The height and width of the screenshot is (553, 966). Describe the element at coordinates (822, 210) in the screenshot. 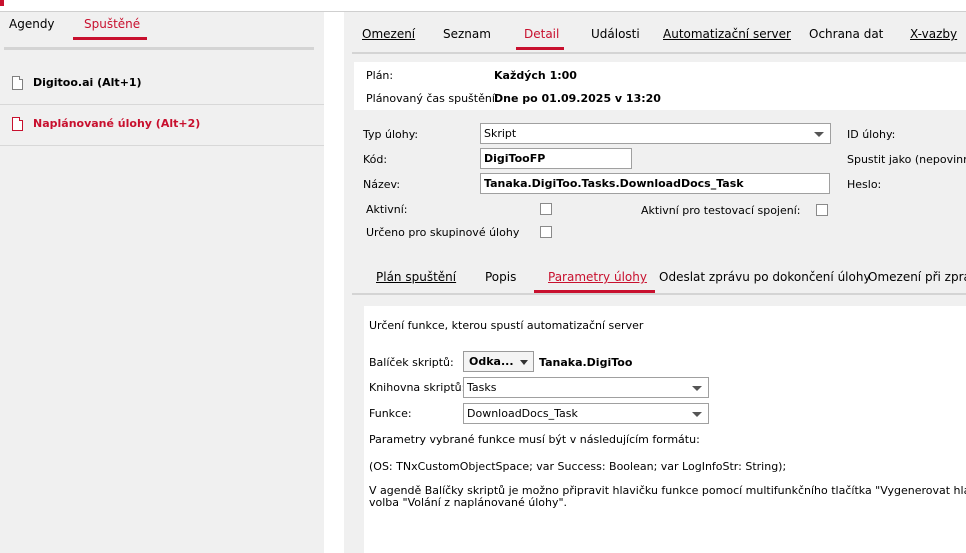

I see `test-connection-checkbox` at that location.